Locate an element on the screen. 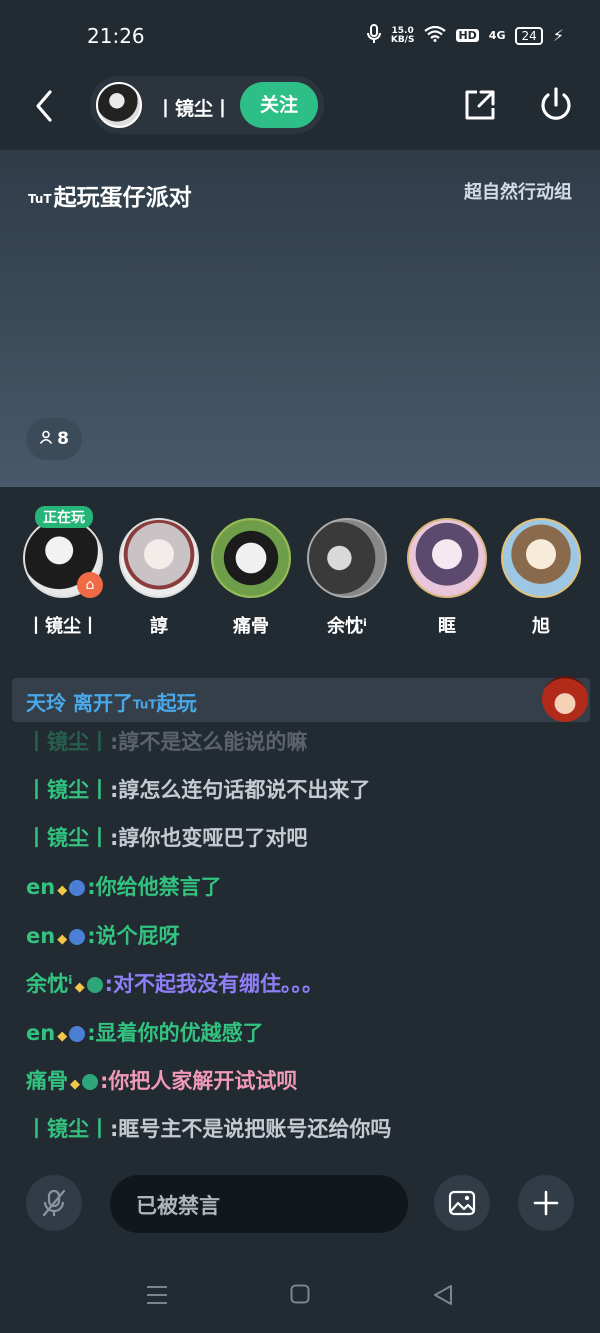 Image resolution: width=600 pixels, height=1333 pixels. exit-room-button is located at coordinates (556, 105).